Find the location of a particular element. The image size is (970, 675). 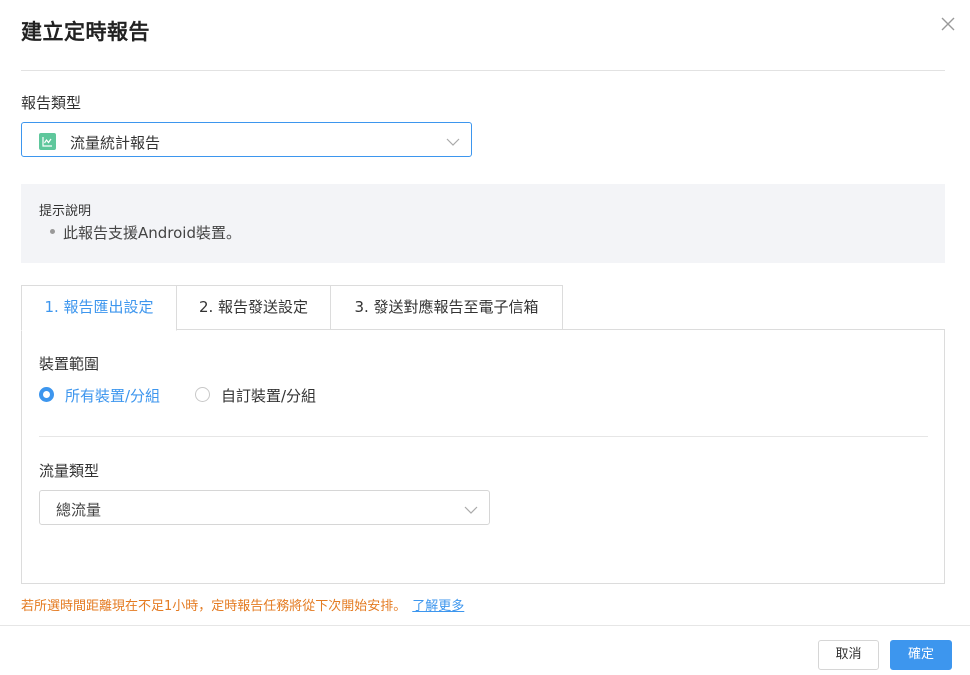

header-divider is located at coordinates (483, 70).